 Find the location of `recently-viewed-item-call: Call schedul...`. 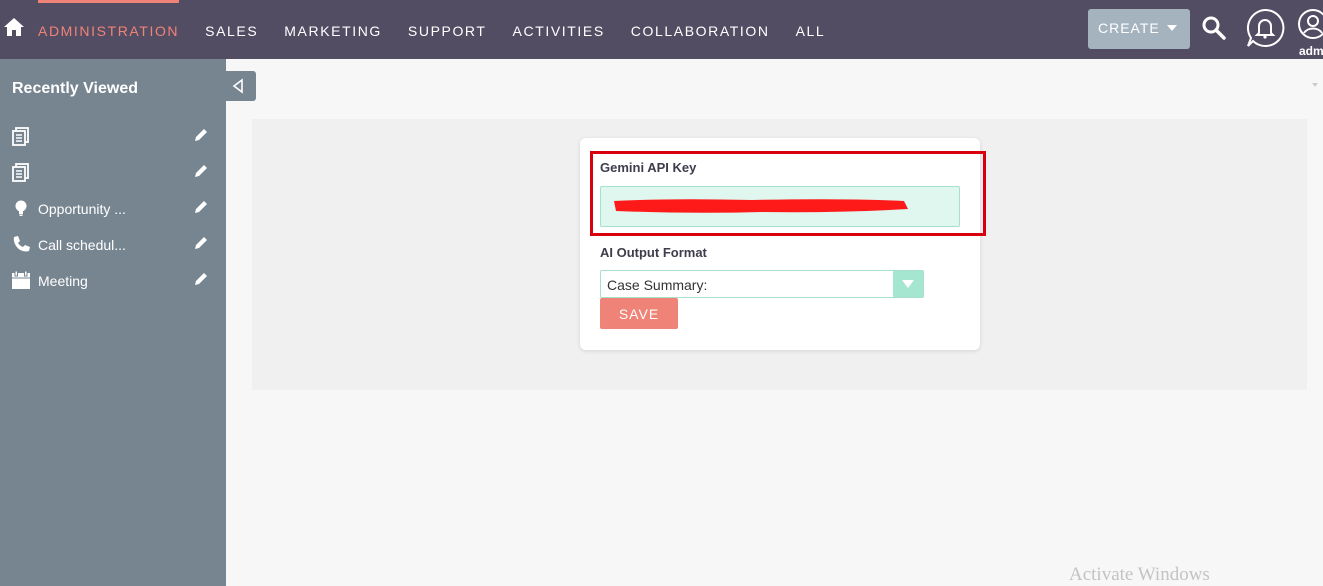

recently-viewed-item-call: Call schedul... is located at coordinates (113, 244).